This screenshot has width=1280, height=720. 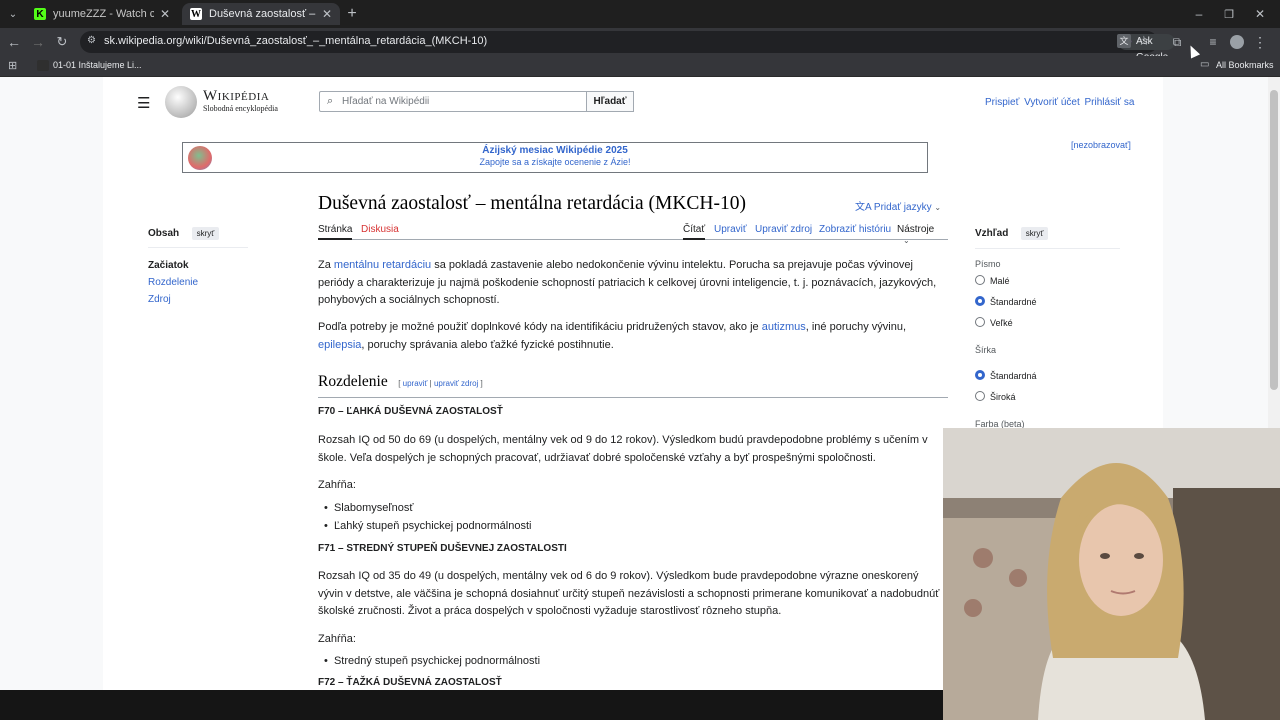 What do you see at coordinates (1274, 240) in the screenshot?
I see `scrollbar-thumb` at bounding box center [1274, 240].